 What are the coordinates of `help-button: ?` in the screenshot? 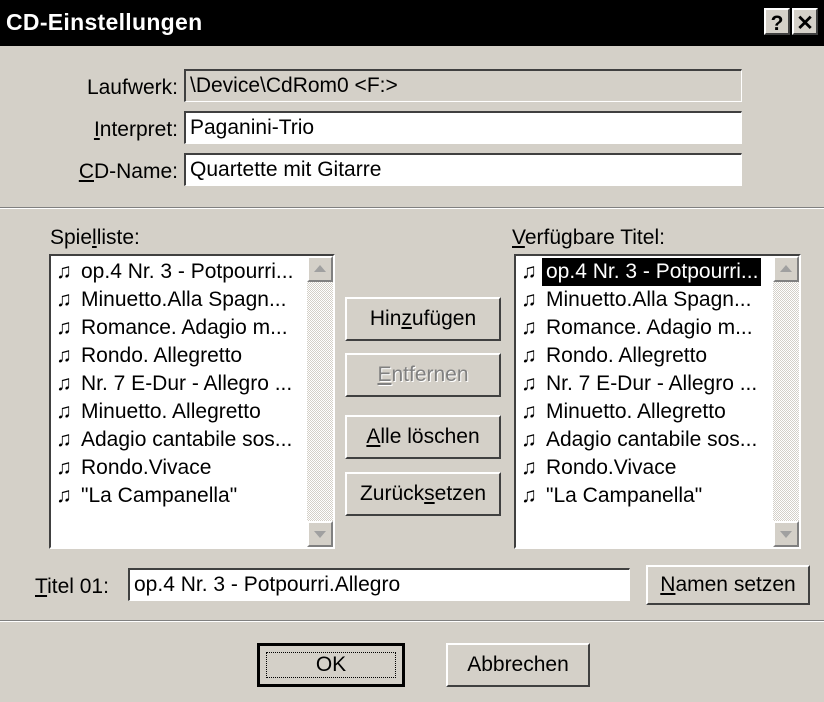 It's located at (777, 21).